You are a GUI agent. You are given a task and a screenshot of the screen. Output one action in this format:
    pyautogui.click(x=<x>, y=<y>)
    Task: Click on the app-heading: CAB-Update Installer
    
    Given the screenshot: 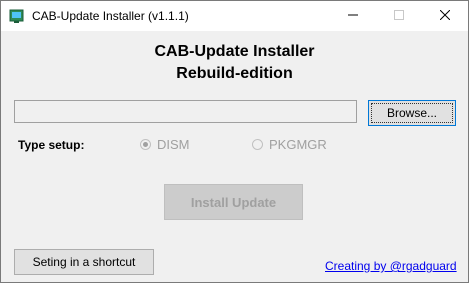 What is the action you would take?
    pyautogui.click(x=234, y=51)
    